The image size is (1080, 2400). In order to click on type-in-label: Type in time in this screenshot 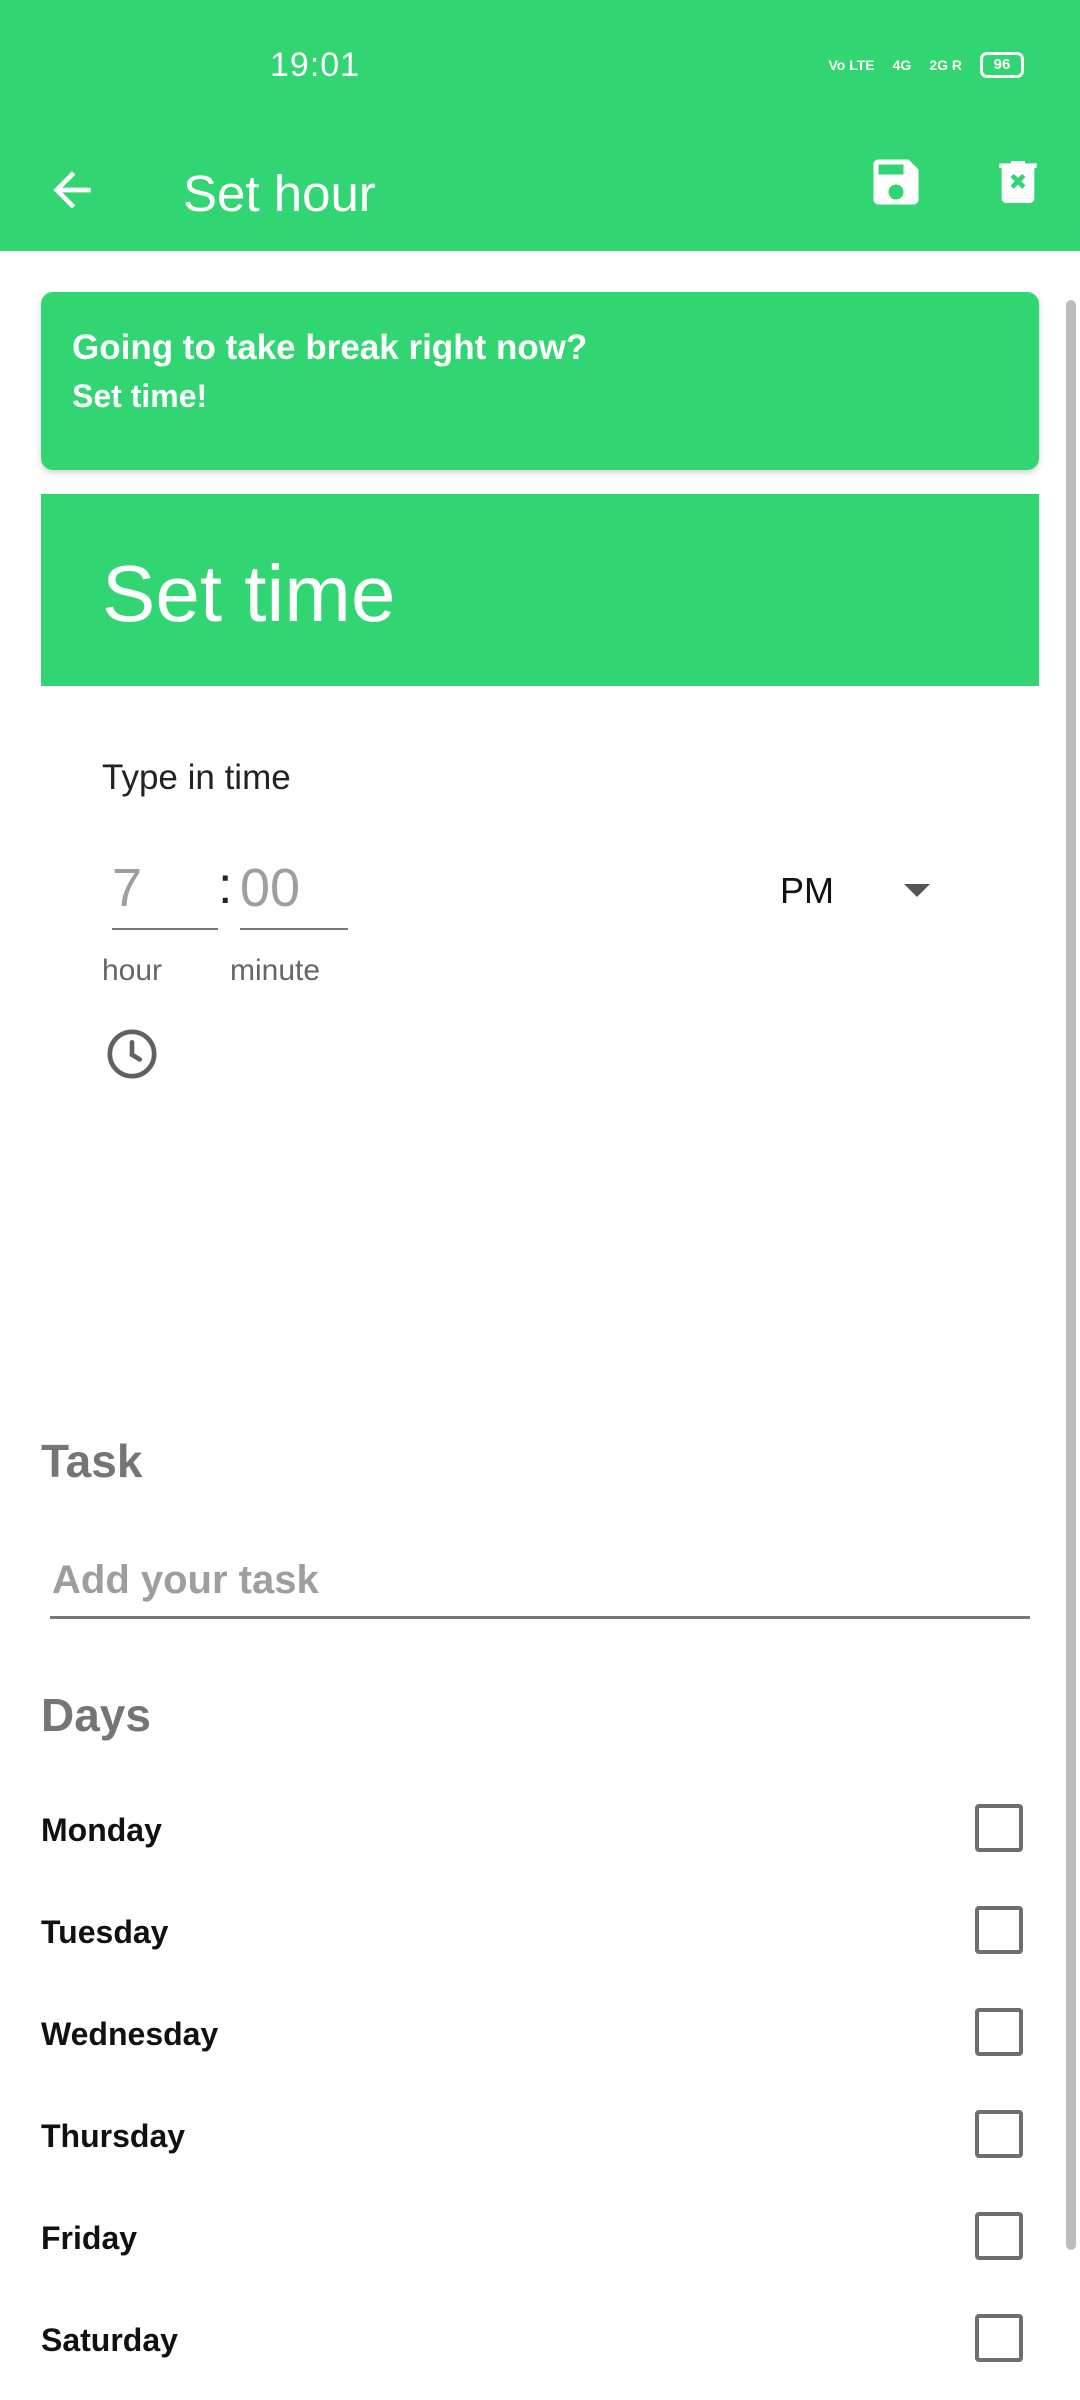, I will do `click(196, 777)`.